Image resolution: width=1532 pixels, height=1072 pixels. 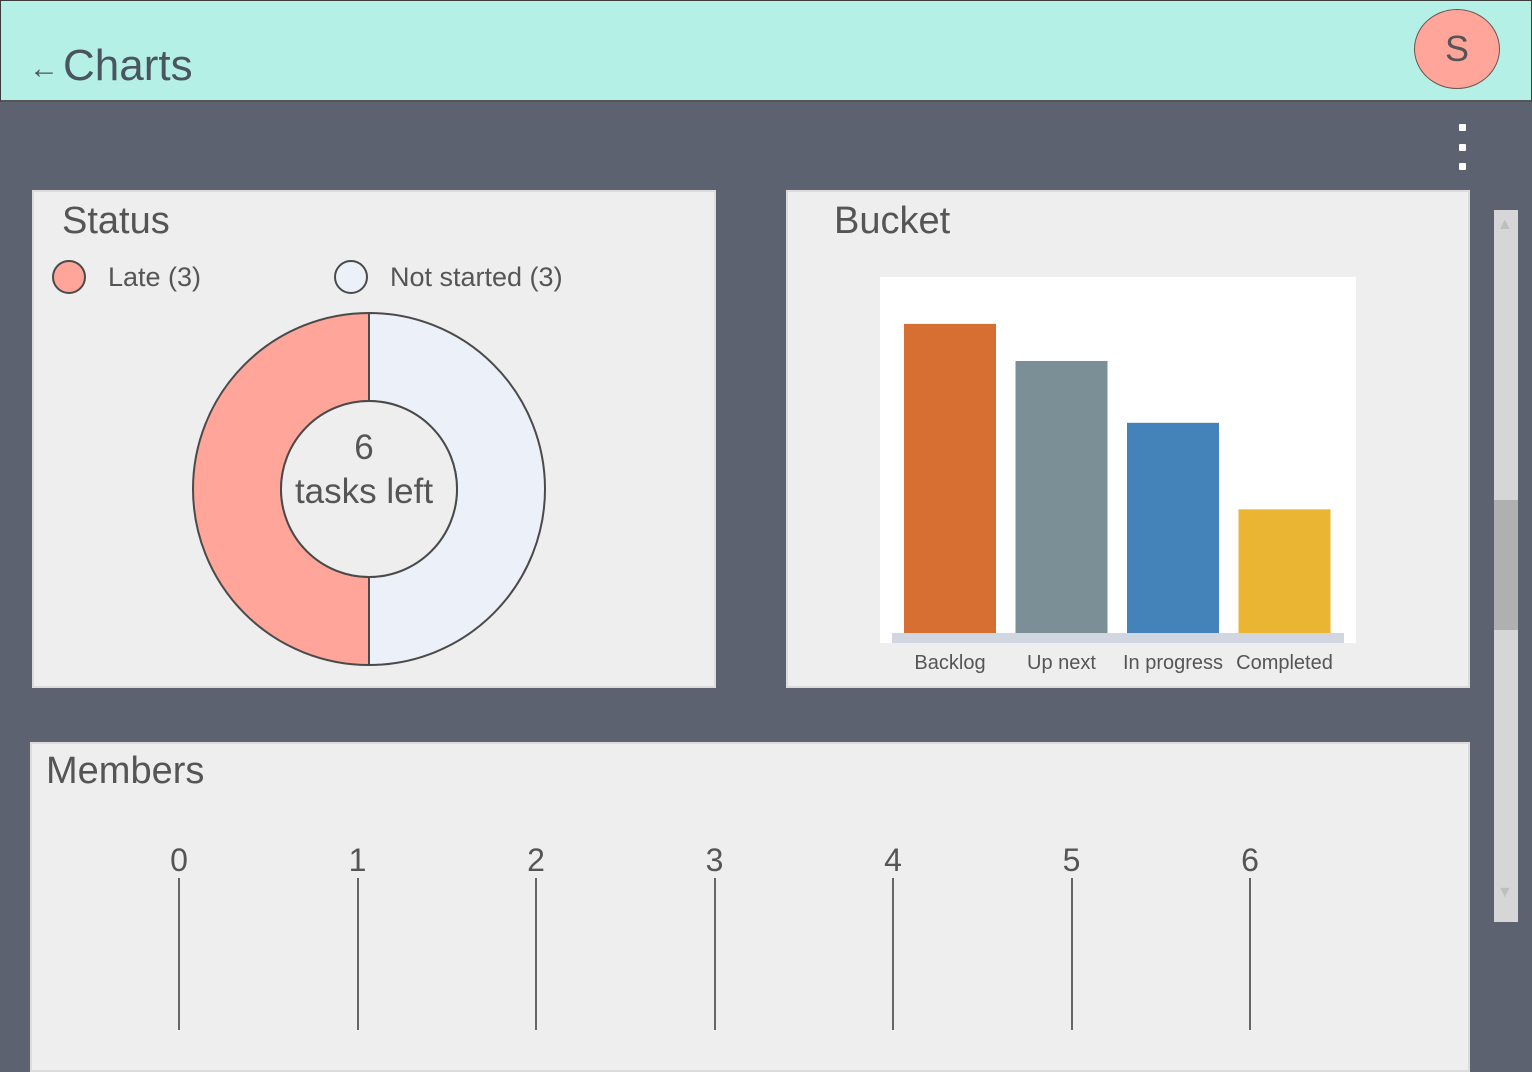 I want to click on back-button: ← Charts, so click(x=111, y=66).